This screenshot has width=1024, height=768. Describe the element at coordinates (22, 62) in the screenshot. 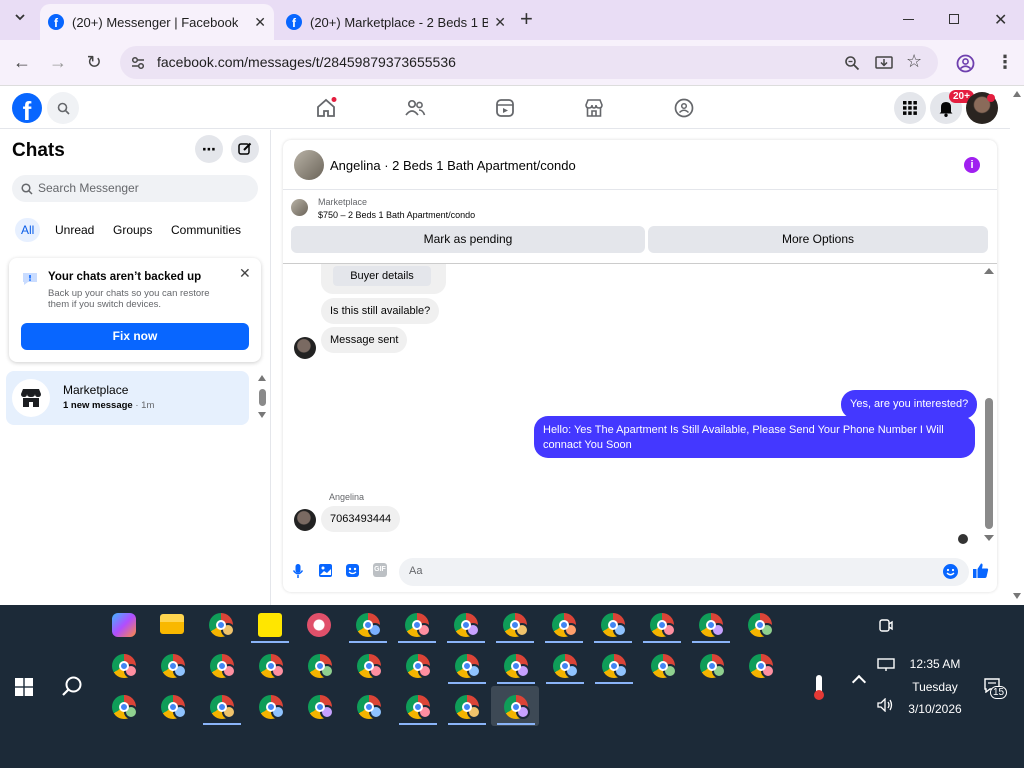

I see `back-arrow-icon: ←` at that location.